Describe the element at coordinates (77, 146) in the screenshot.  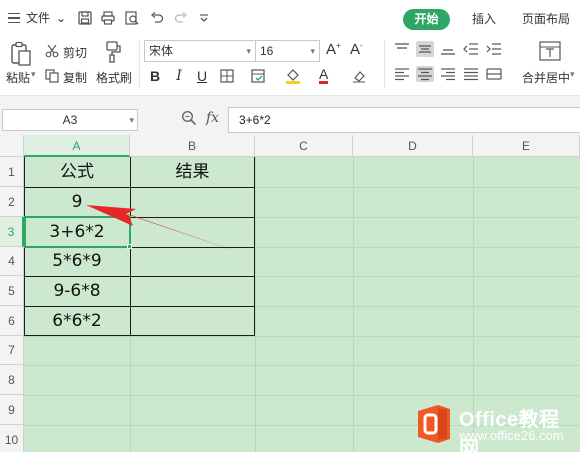
I see `column-header-a: A` at that location.